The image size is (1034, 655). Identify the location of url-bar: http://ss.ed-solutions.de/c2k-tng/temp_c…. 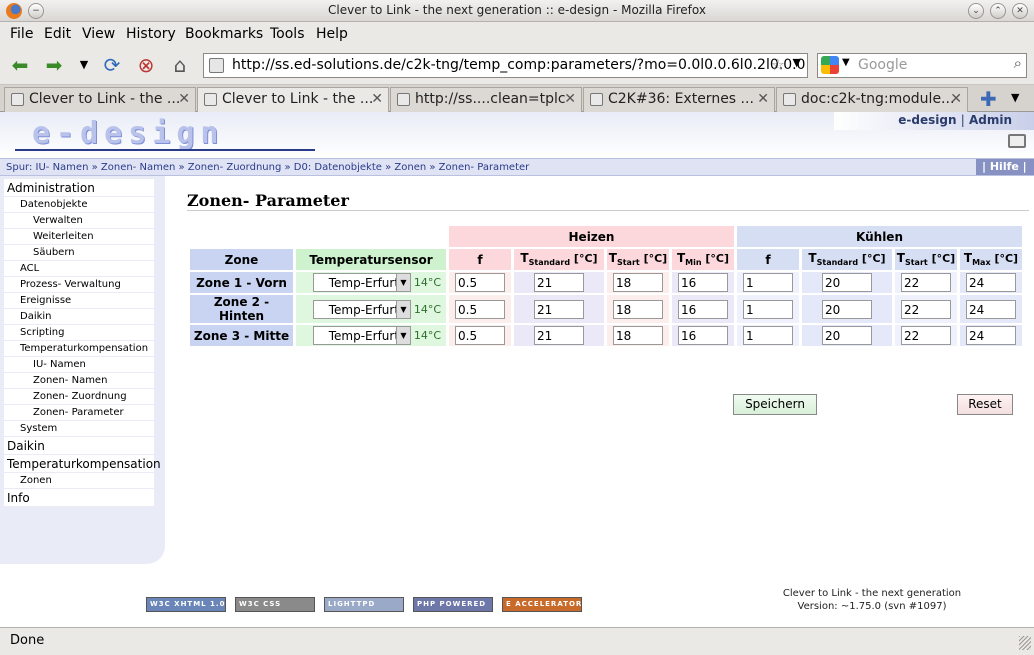
(505, 65).